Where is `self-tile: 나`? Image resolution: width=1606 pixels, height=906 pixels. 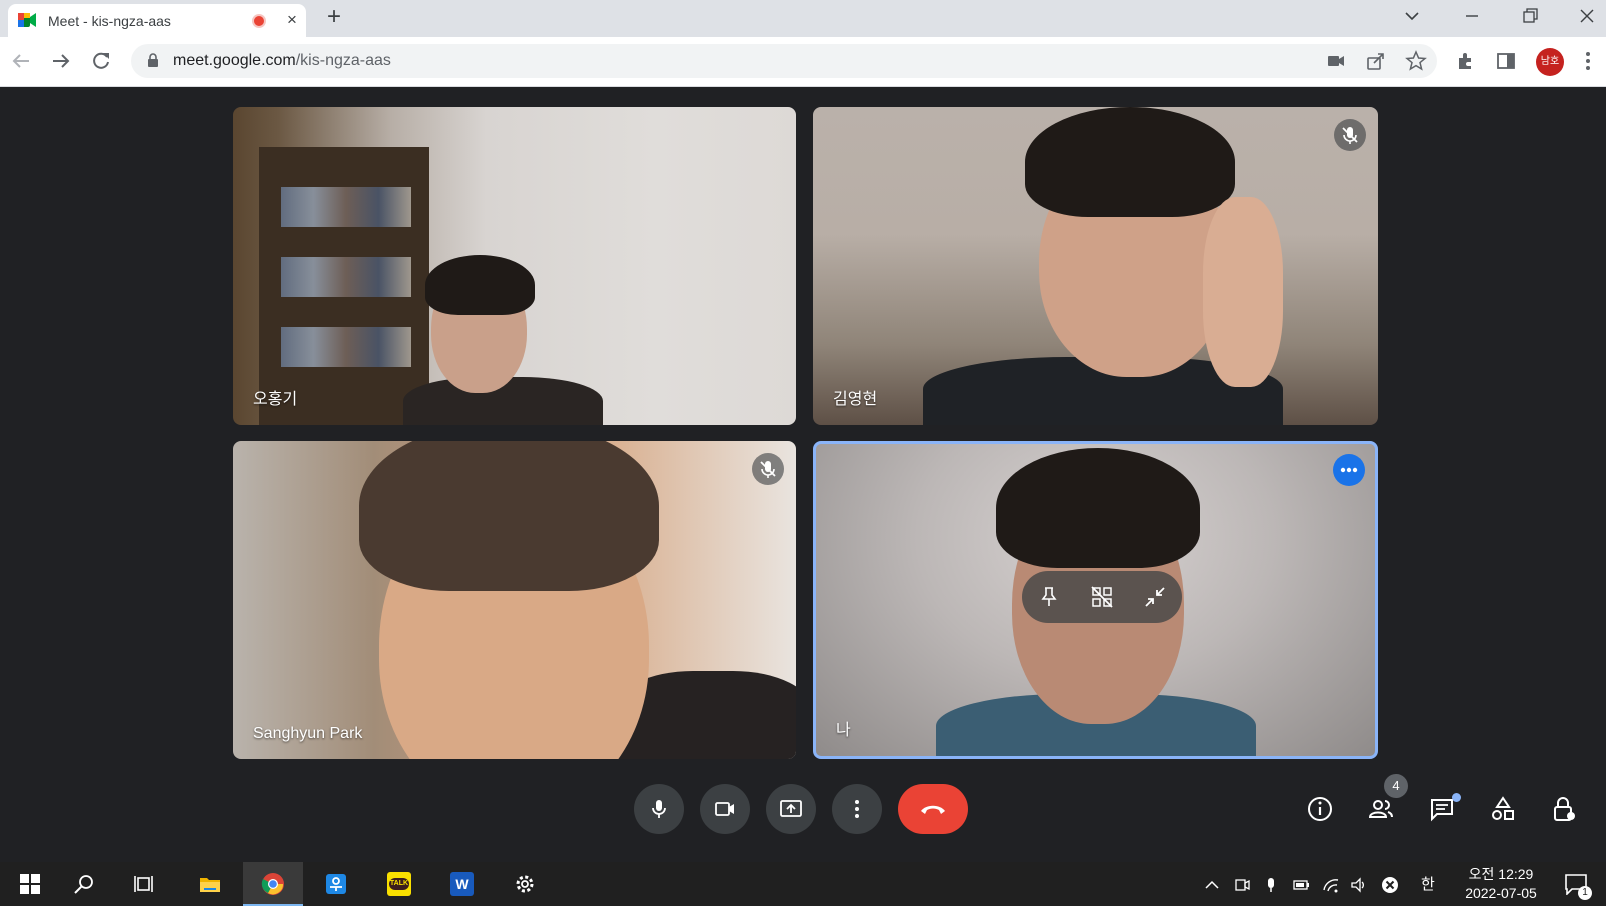 self-tile: 나 is located at coordinates (1095, 600).